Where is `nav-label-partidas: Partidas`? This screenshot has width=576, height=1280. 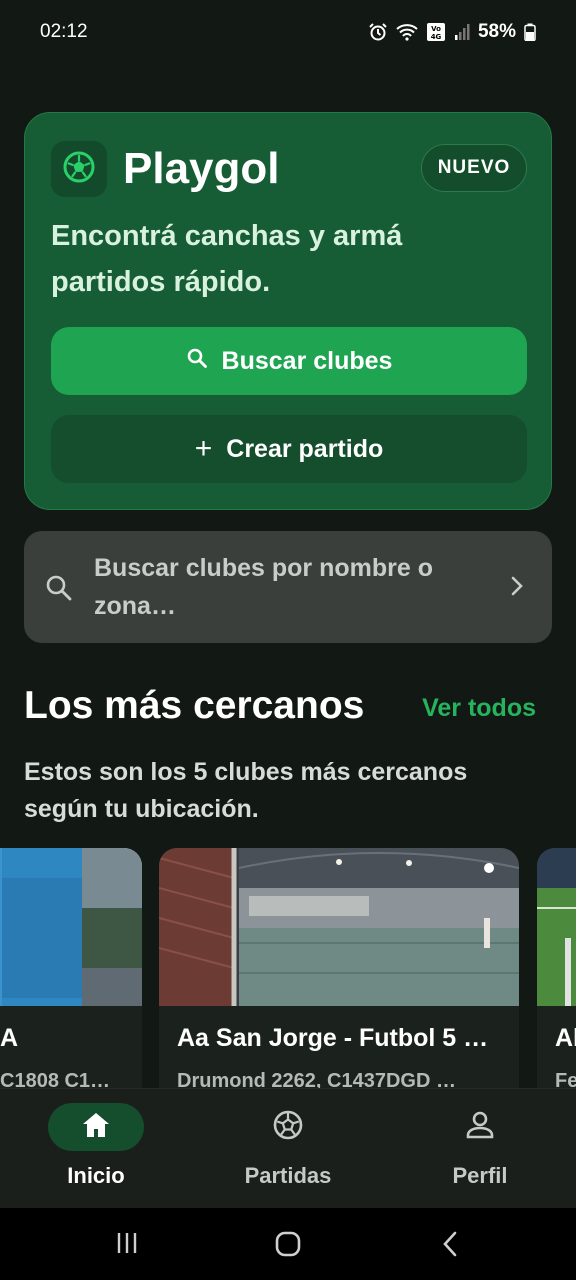
nav-label-partidas: Partidas is located at coordinates (288, 1175).